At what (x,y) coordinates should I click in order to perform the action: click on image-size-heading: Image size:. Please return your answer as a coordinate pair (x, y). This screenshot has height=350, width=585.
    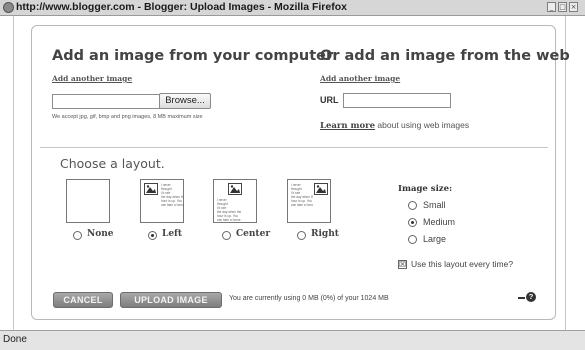
    Looking at the image, I should click on (425, 189).